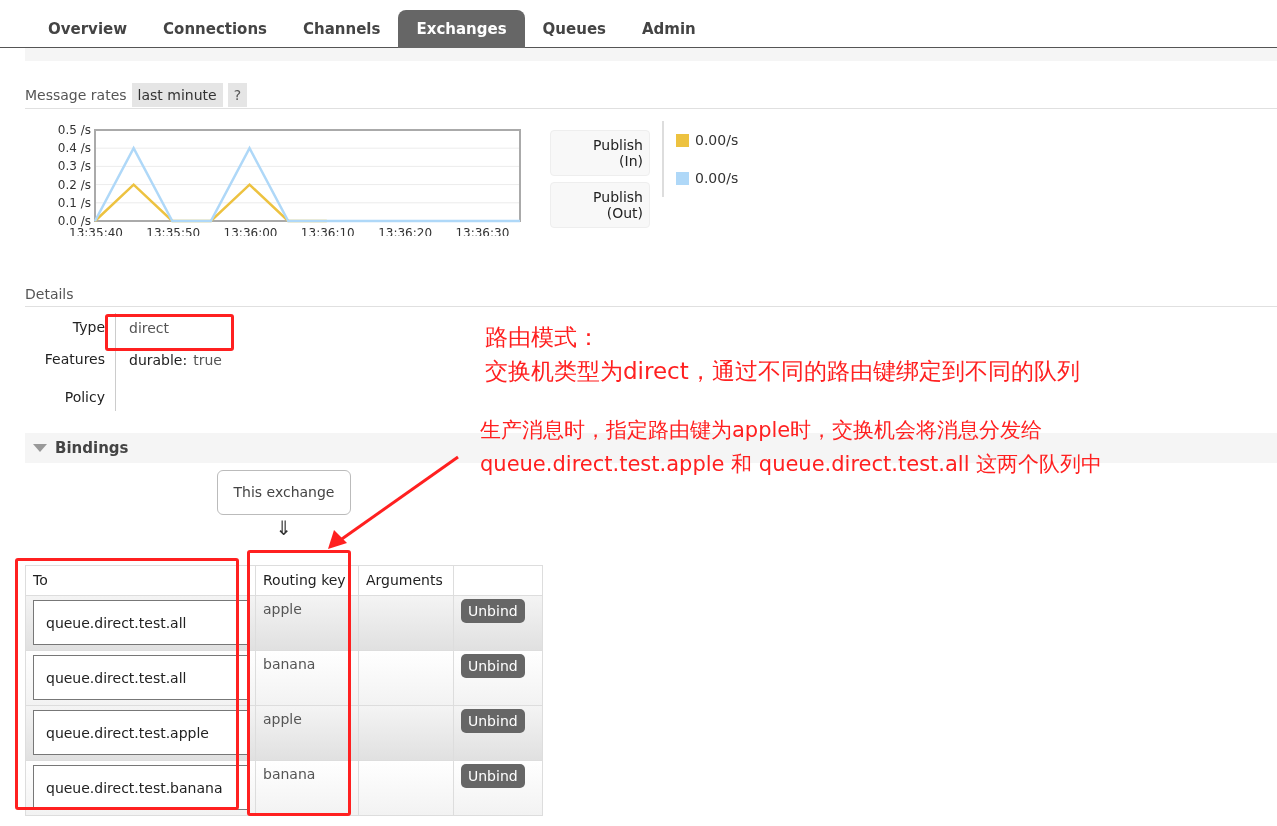 The width and height of the screenshot is (1277, 826). Describe the element at coordinates (74, 202) in the screenshot. I see `y-tick-label: 0.1 /s` at that location.